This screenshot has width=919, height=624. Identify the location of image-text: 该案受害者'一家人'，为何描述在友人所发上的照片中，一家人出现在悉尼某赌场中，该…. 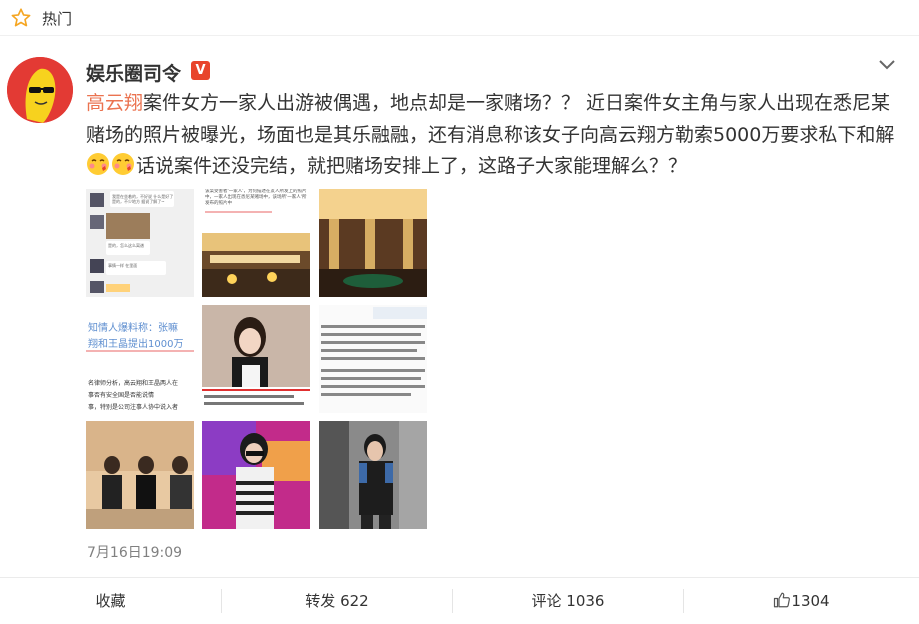
(256, 197).